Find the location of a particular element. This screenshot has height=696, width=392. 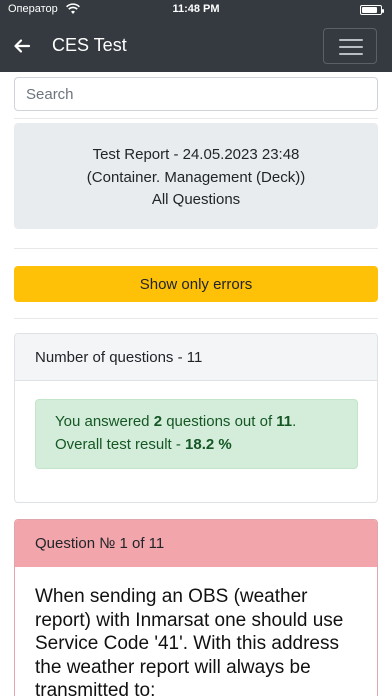

report-title: Test Report - 24.05.2023 23:48 is located at coordinates (196, 154).